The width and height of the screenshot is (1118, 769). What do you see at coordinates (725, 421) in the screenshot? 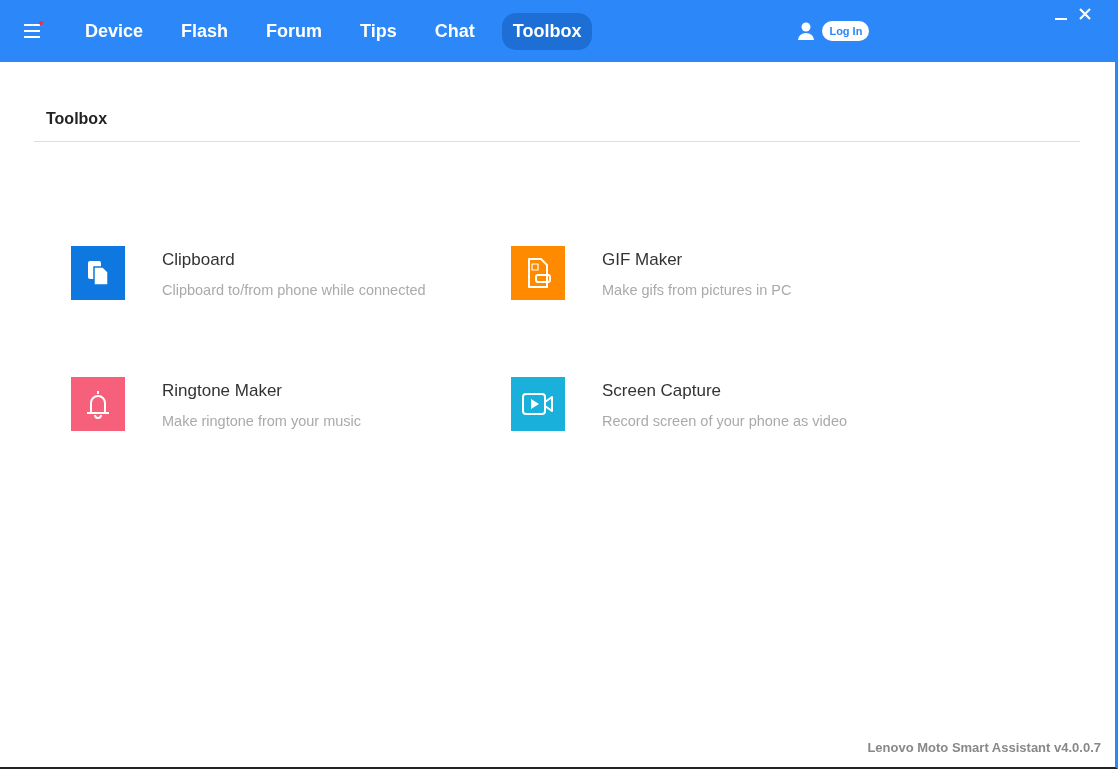
I see `tool-description: Record screen of your phone as video` at bounding box center [725, 421].